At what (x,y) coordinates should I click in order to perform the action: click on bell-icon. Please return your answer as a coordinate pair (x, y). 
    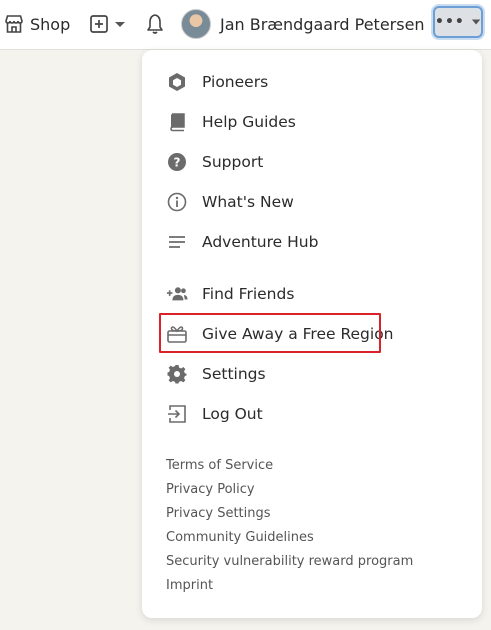
    Looking at the image, I should click on (155, 24).